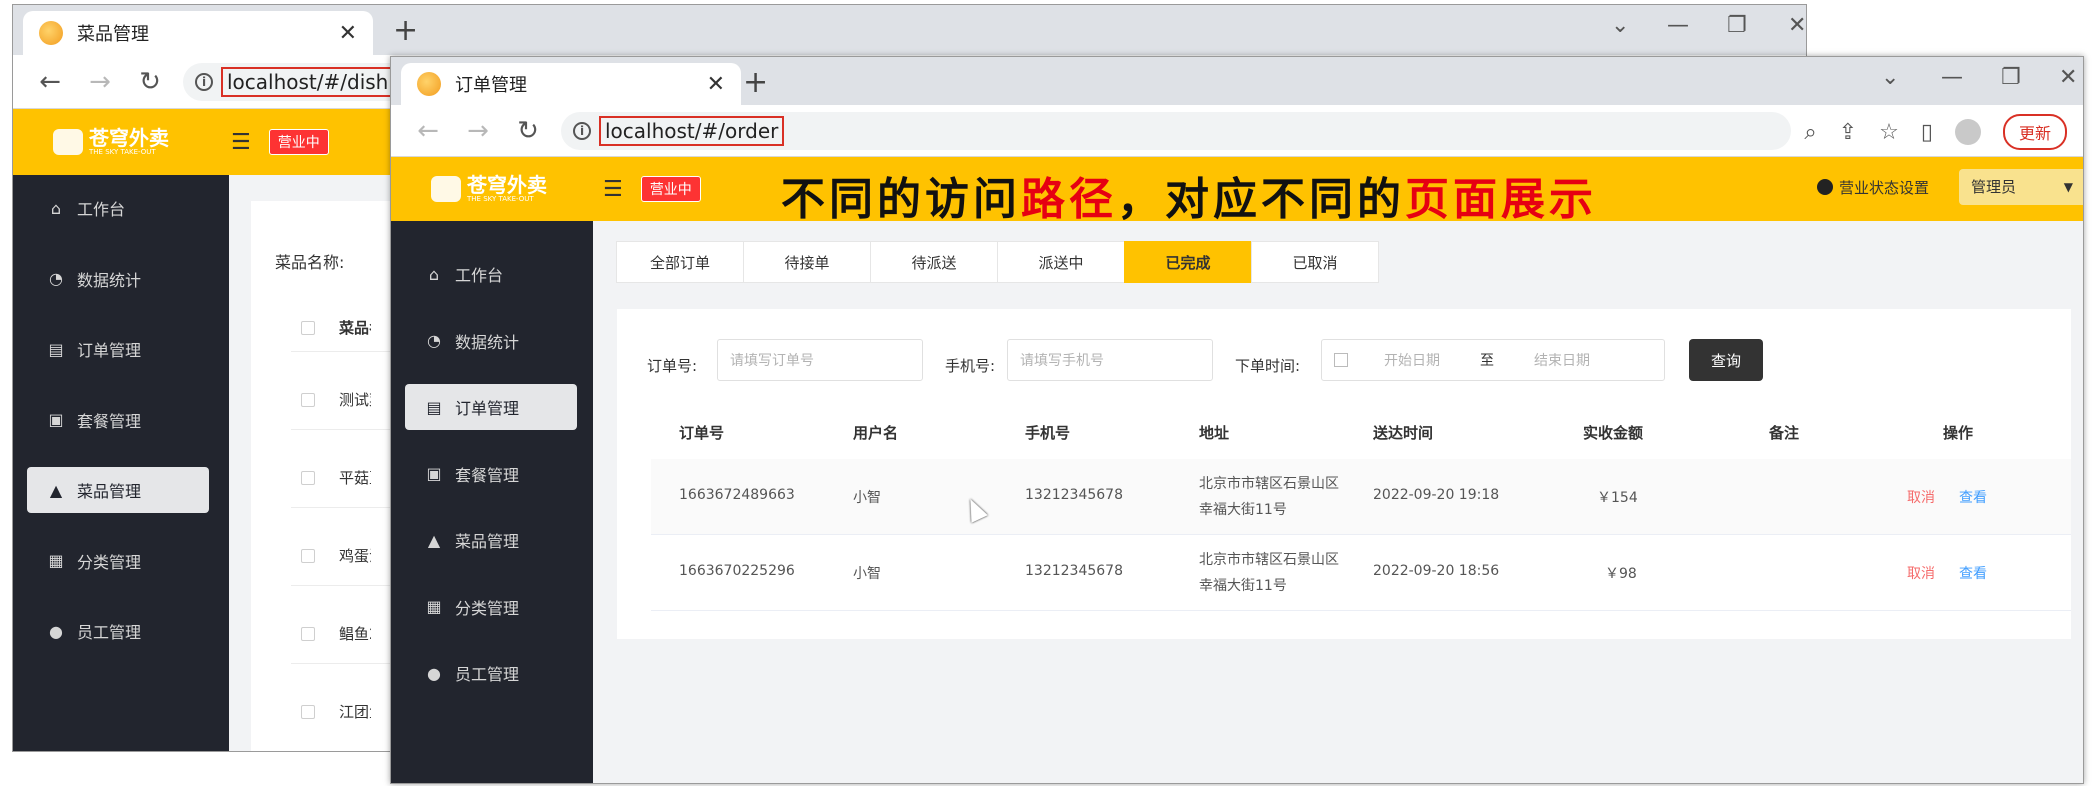 This screenshot has width=2097, height=786. What do you see at coordinates (1872, 187) in the screenshot?
I see `business-status-setting: 营业状态设置` at bounding box center [1872, 187].